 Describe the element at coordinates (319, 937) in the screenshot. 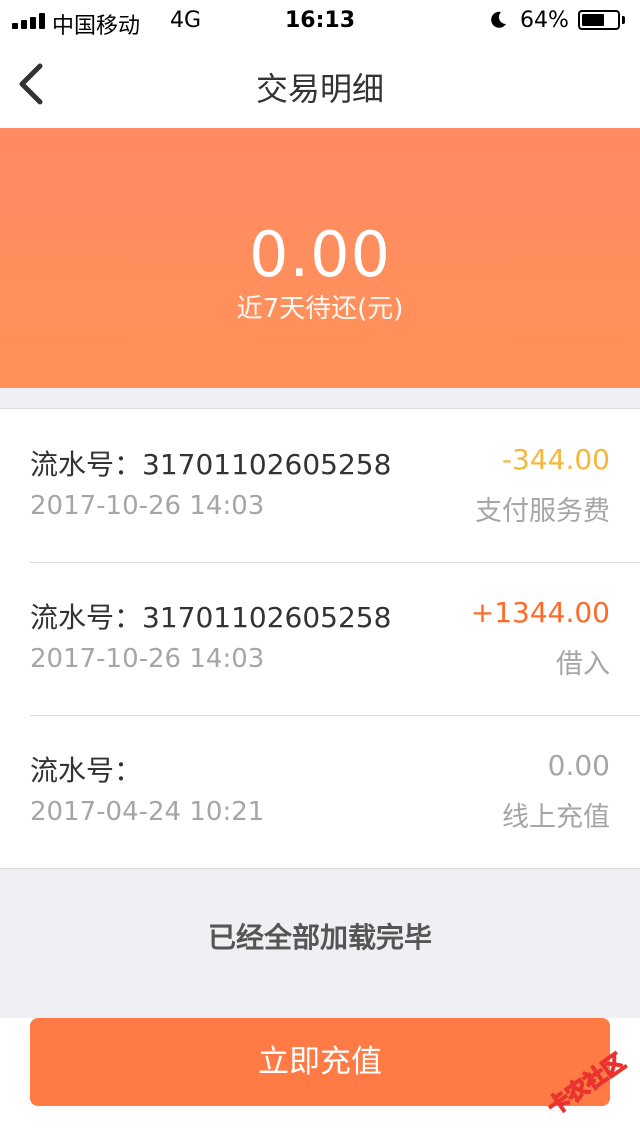

I see `all-loaded-message: 已经全部加载完毕` at that location.